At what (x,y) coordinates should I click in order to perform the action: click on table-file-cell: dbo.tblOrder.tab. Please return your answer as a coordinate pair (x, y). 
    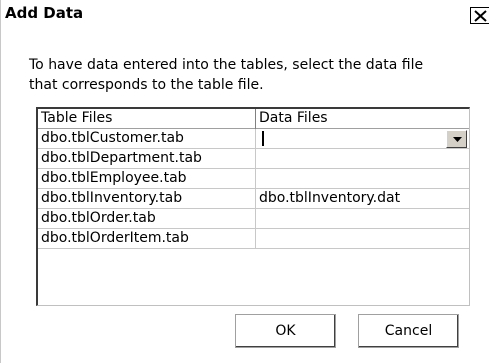
    Looking at the image, I should click on (147, 219).